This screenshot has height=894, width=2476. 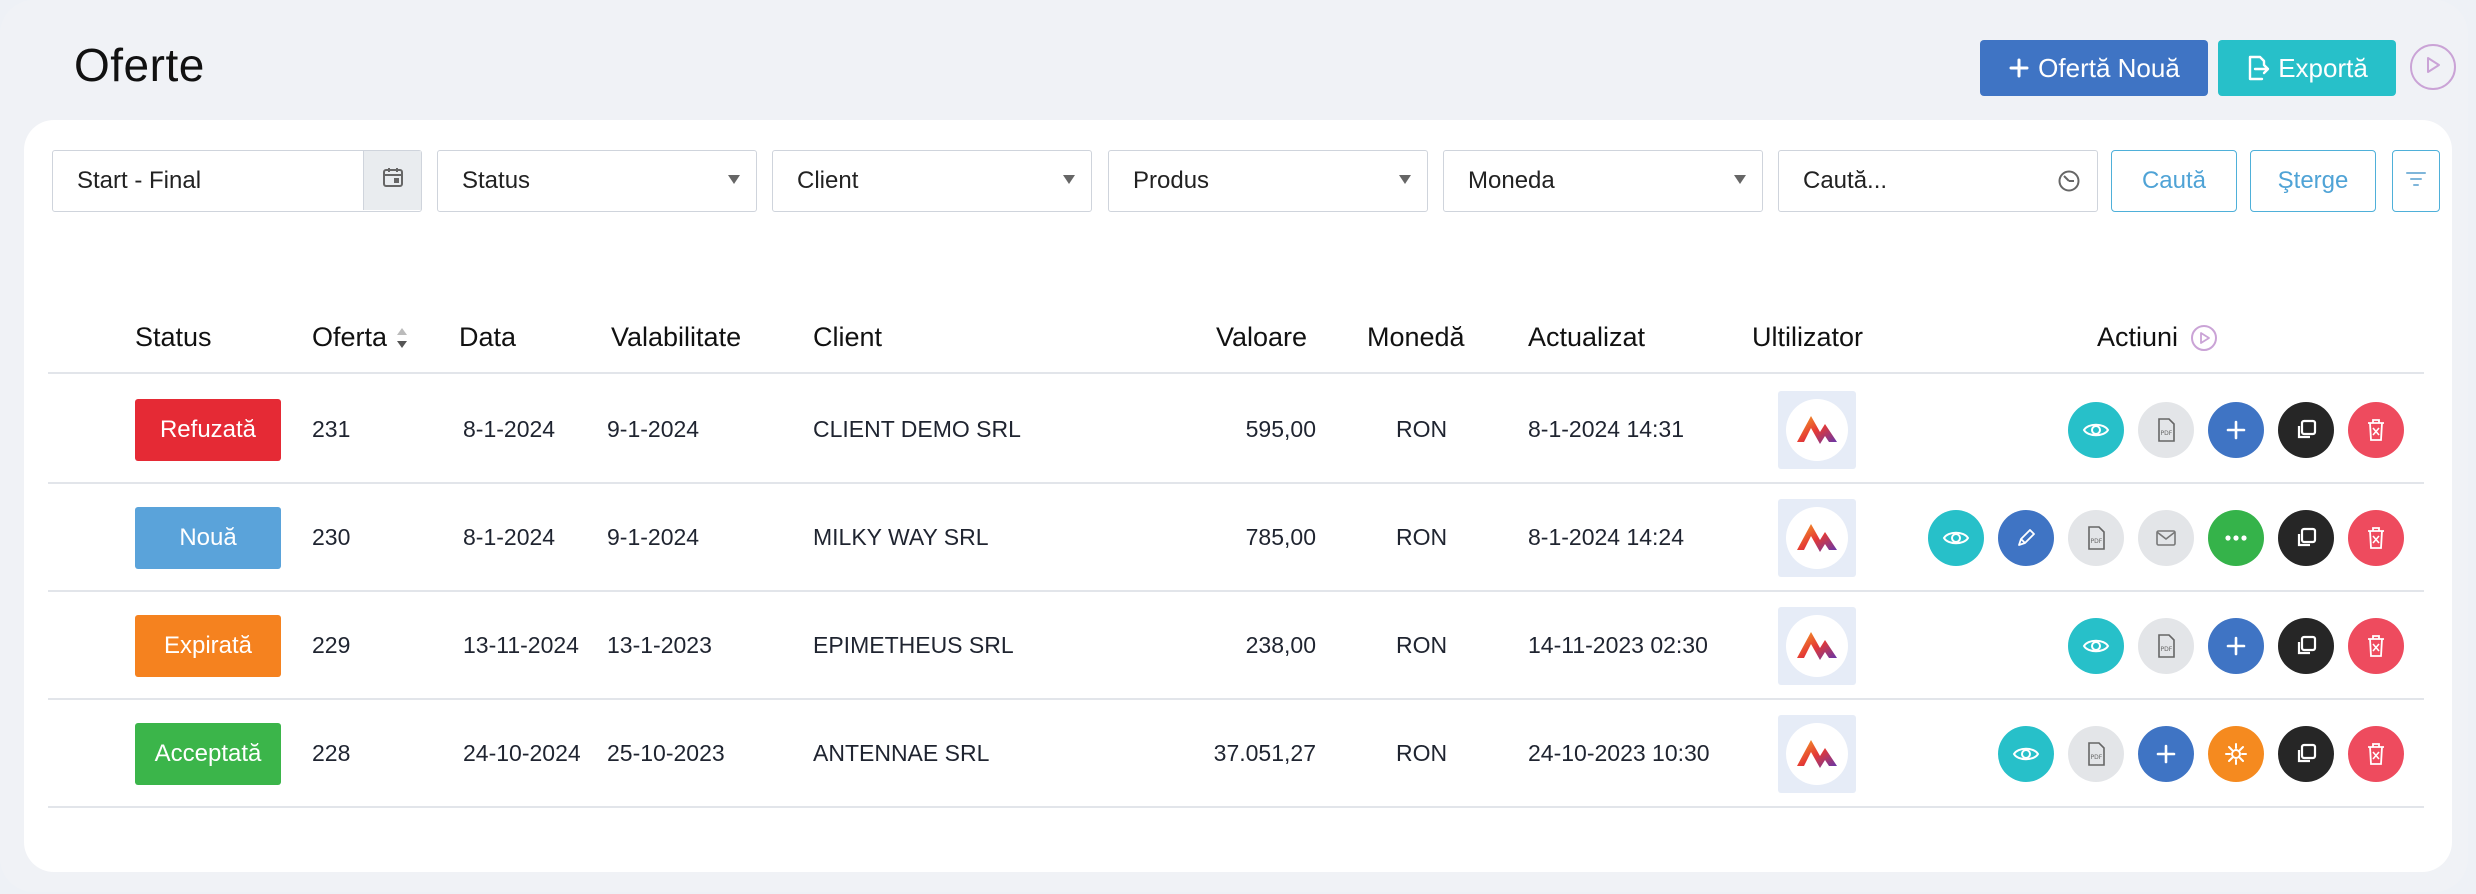 What do you see at coordinates (913, 645) in the screenshot?
I see `client-name: EPIMETHEUS SRL` at bounding box center [913, 645].